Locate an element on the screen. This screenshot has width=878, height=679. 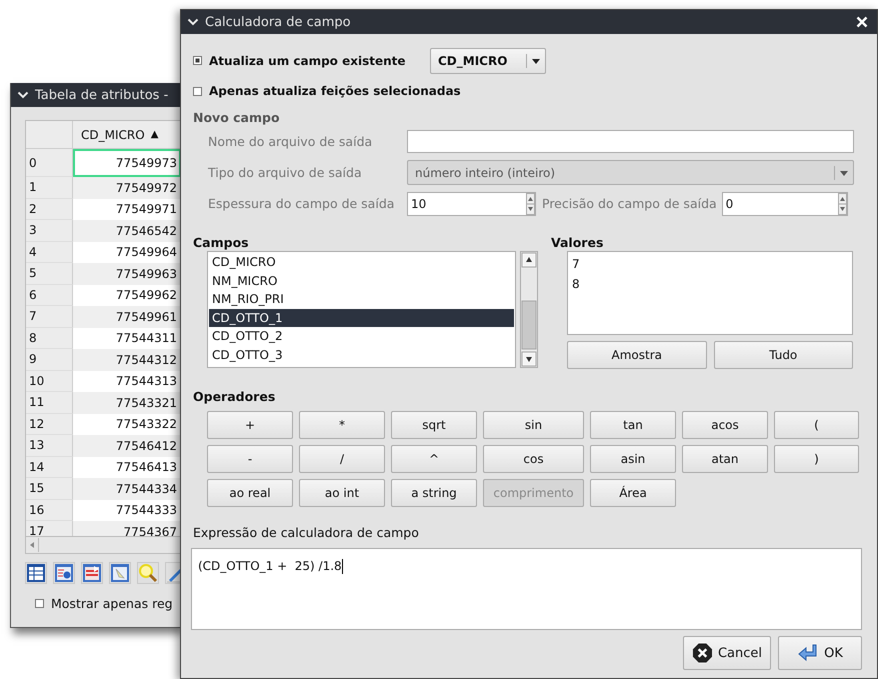
row-header: 2 is located at coordinates (49, 209).